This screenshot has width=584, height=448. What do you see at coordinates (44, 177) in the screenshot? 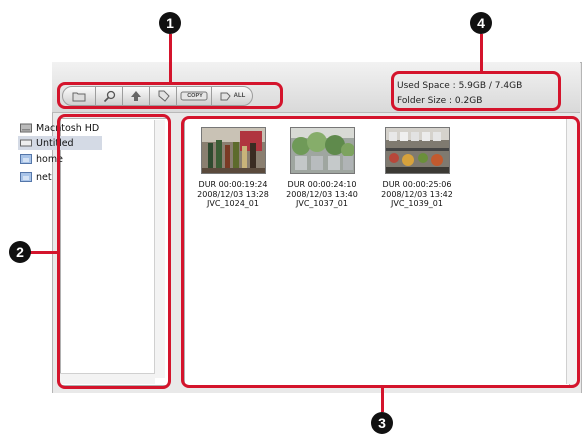
I see `sidebar-item-label: net` at bounding box center [44, 177].